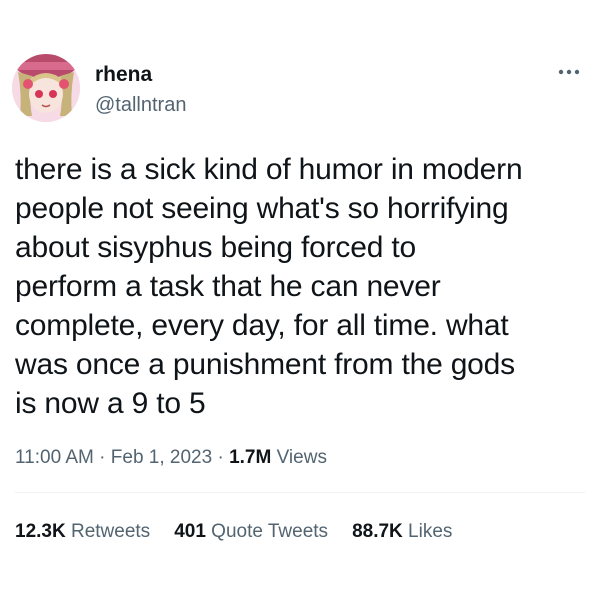  What do you see at coordinates (161, 457) in the screenshot?
I see `tweet-date: Feb 1, 2023` at bounding box center [161, 457].